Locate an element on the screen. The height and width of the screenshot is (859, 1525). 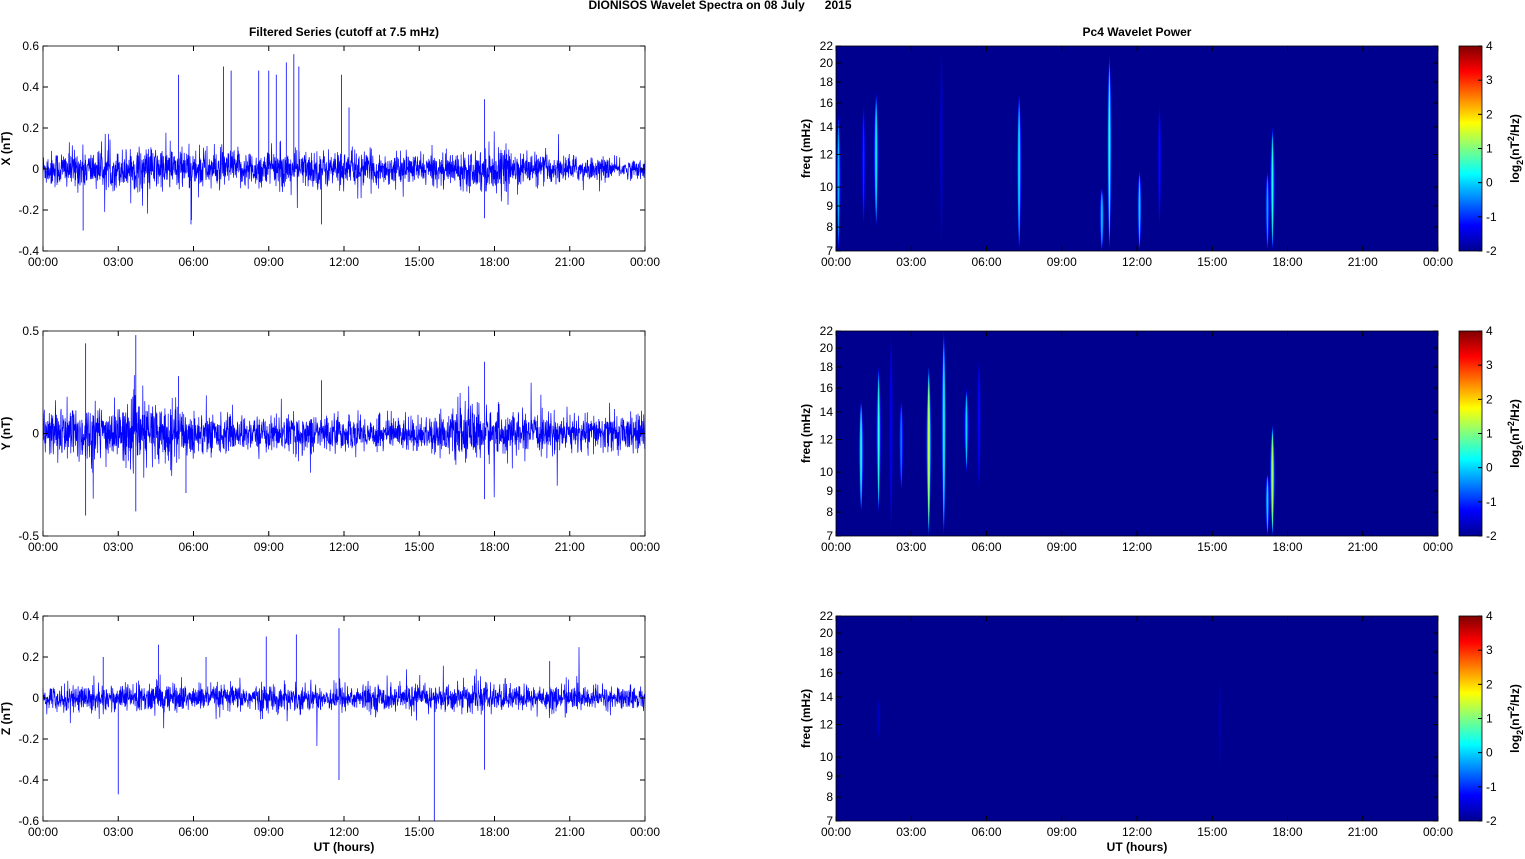
colorbar-tick-label: 3 is located at coordinates (1489, 650).